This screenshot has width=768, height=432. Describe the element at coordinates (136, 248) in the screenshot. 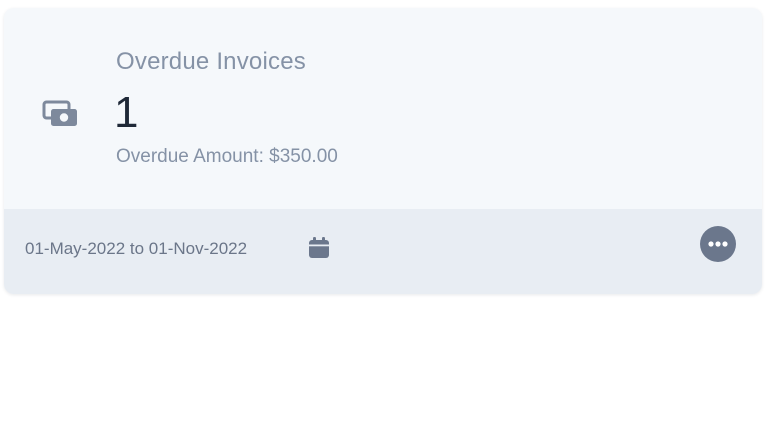

I see `date-range: 01-May-2022 to 01-Nov-2022` at that location.